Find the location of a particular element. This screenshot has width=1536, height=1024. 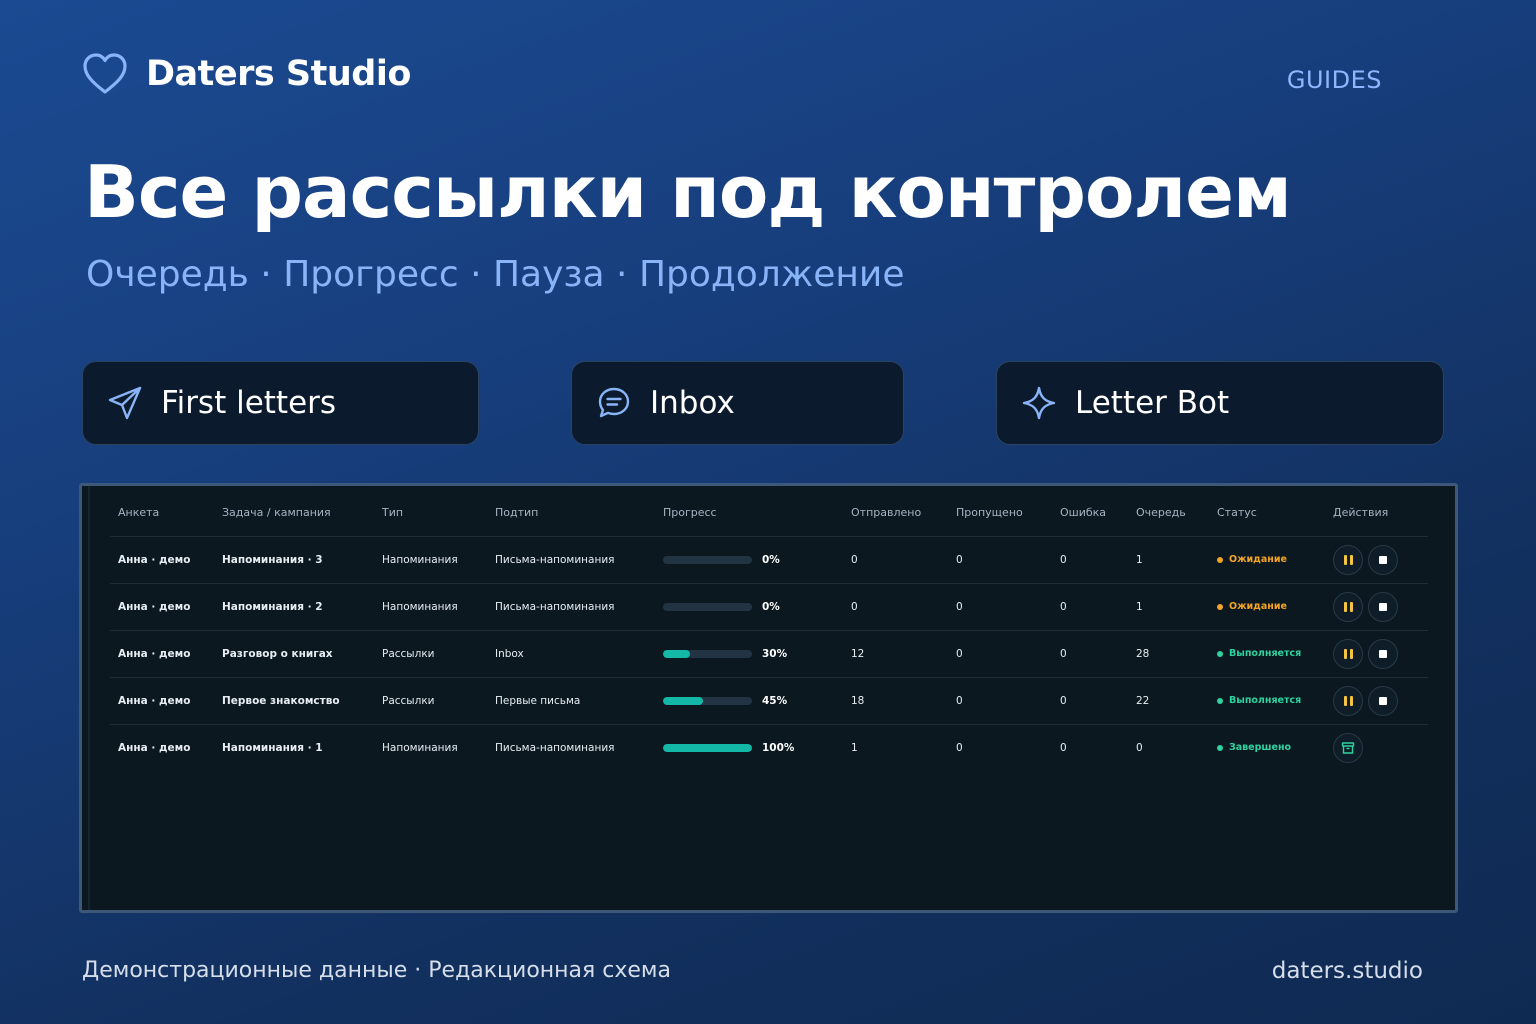

column-header: Прогресс is located at coordinates (749, 511).